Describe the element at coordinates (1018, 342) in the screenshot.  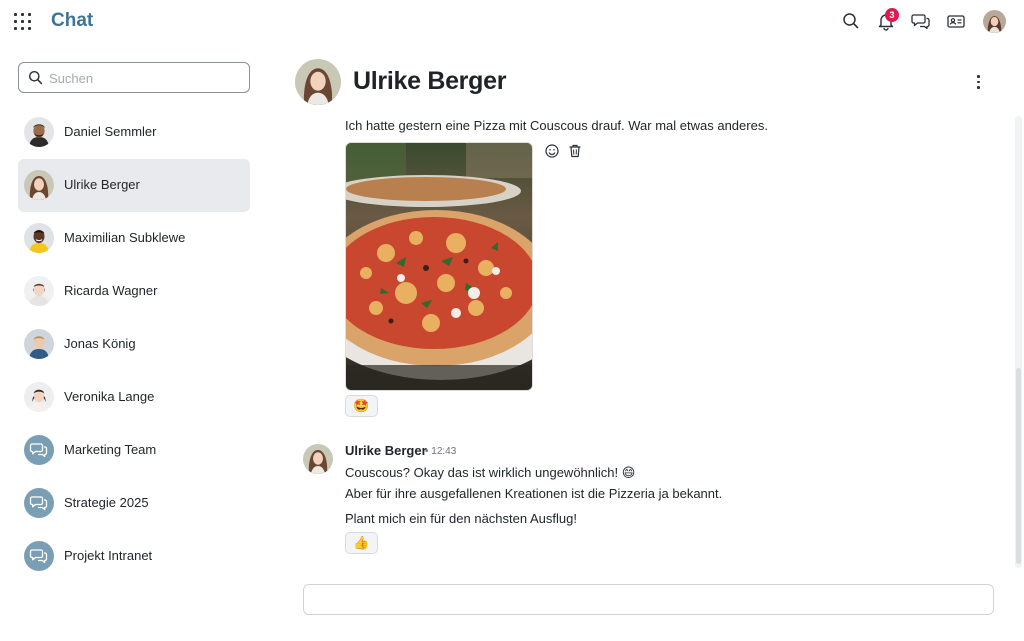
I see `message-scrollbar` at that location.